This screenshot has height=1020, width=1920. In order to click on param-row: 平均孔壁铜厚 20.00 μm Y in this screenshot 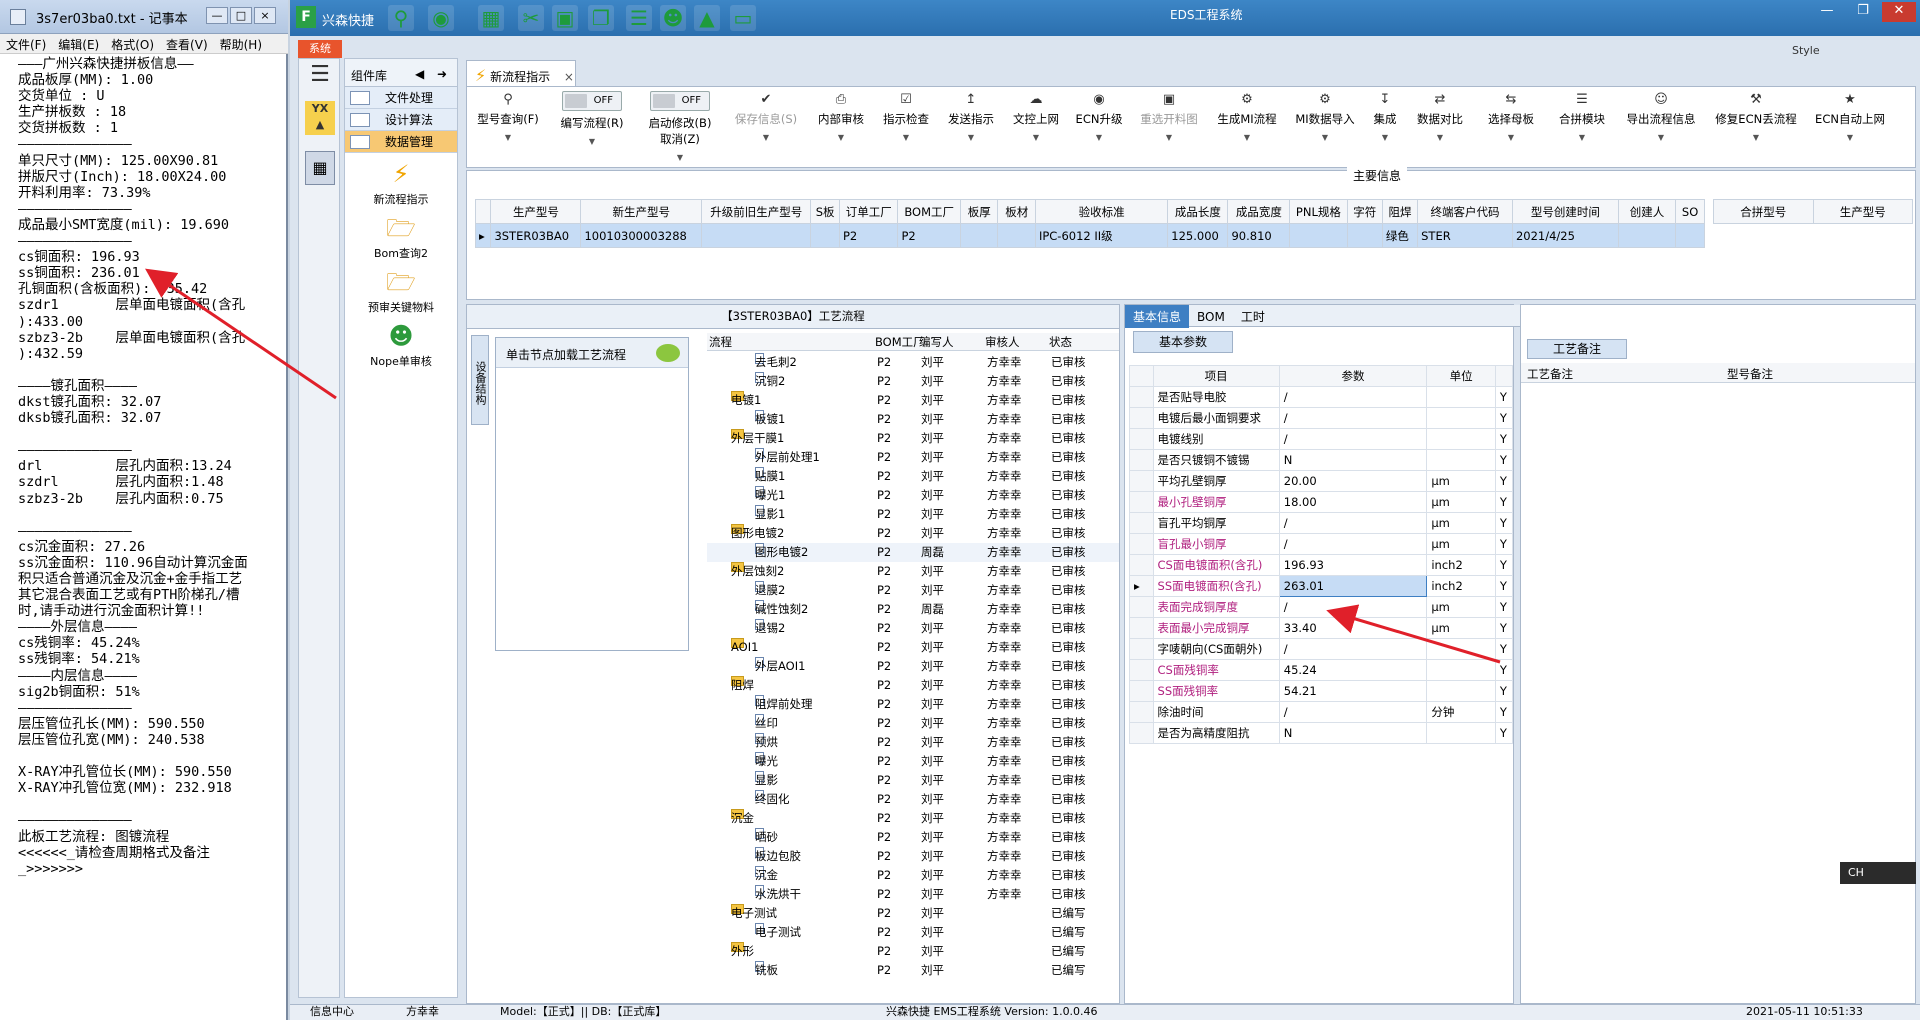, I will do `click(1321, 481)`.